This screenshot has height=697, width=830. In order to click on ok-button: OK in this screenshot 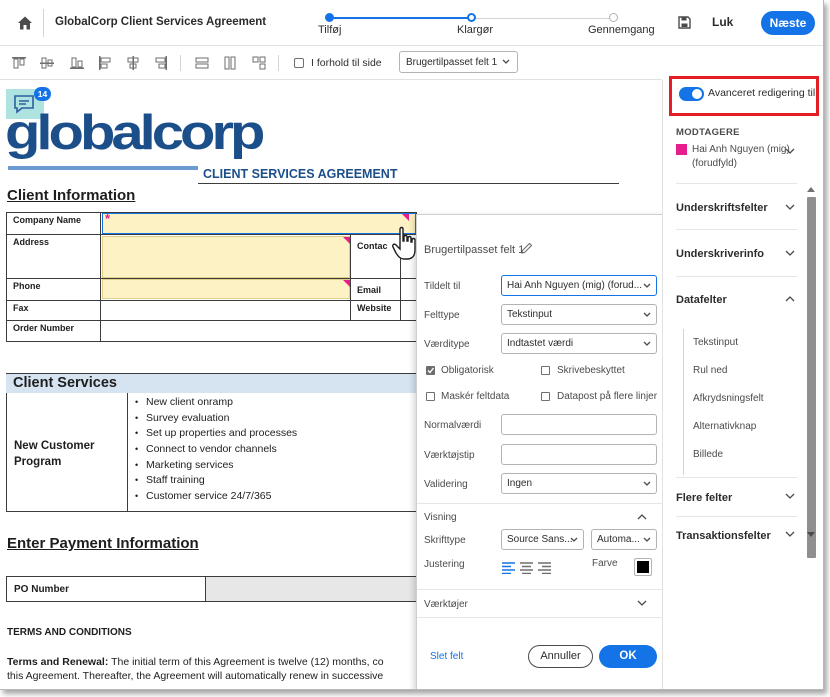, I will do `click(628, 656)`.